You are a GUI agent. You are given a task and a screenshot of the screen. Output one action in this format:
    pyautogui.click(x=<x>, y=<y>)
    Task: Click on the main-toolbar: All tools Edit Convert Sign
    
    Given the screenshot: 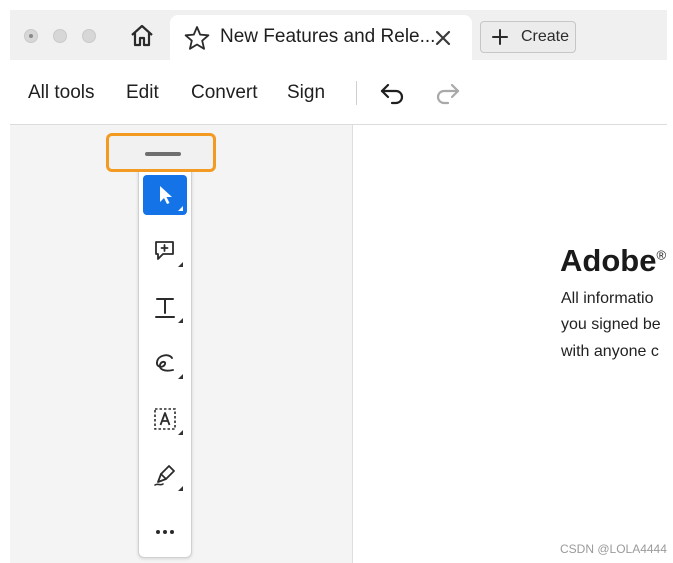 What is the action you would take?
    pyautogui.click(x=338, y=92)
    